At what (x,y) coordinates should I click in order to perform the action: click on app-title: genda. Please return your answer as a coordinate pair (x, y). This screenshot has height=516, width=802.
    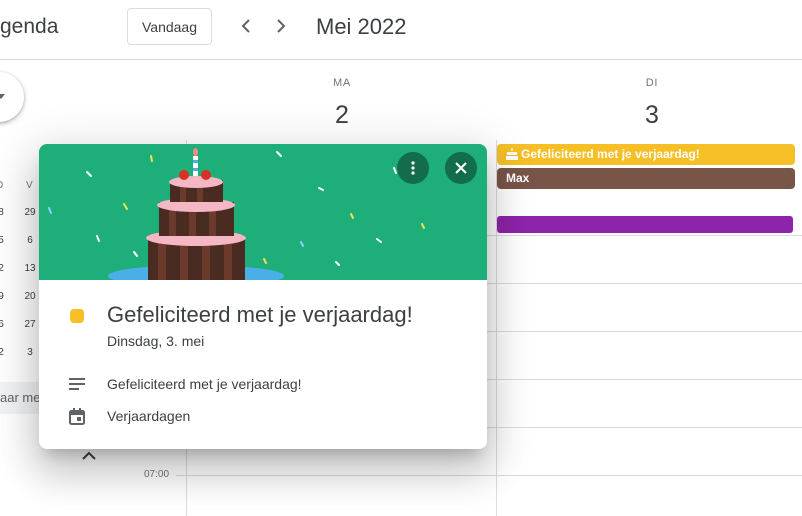
    Looking at the image, I should click on (29, 26).